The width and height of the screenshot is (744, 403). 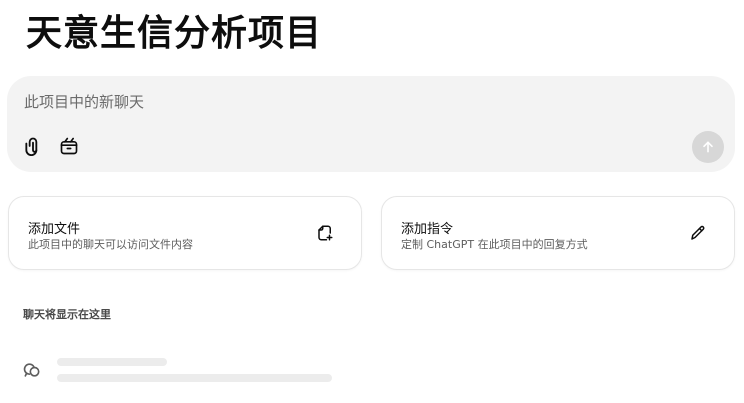 What do you see at coordinates (31, 370) in the screenshot?
I see `chat-bubbles-icon` at bounding box center [31, 370].